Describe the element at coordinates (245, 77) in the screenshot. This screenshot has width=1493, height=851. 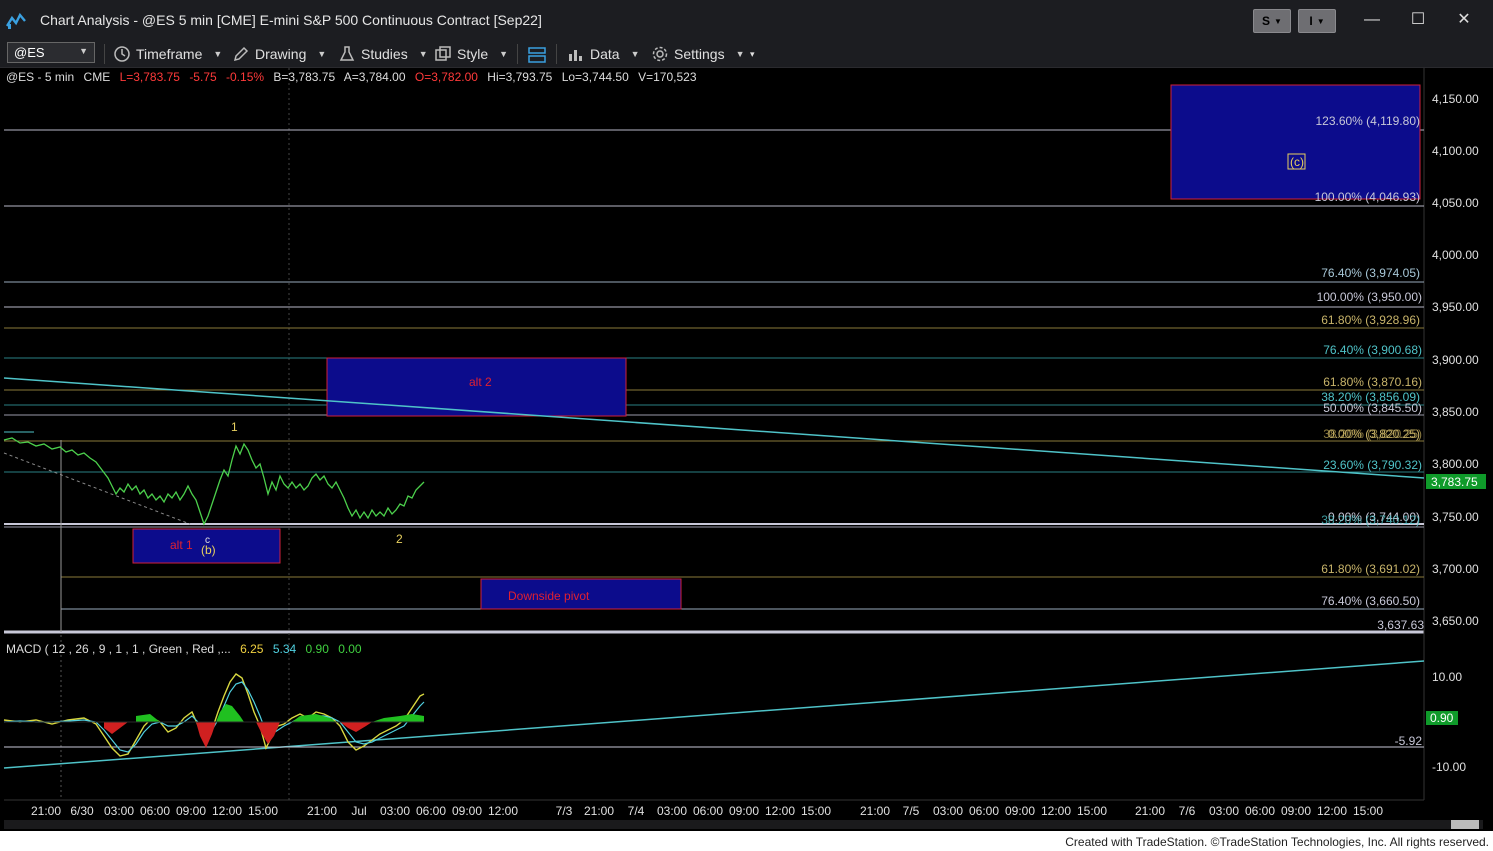
I see `status-pct: -0.15%` at that location.